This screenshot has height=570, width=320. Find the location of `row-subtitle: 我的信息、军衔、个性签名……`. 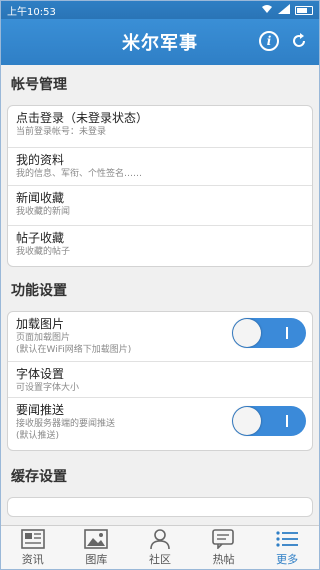

row-subtitle: 我的信息、军衔、个性签名…… is located at coordinates (79, 174).